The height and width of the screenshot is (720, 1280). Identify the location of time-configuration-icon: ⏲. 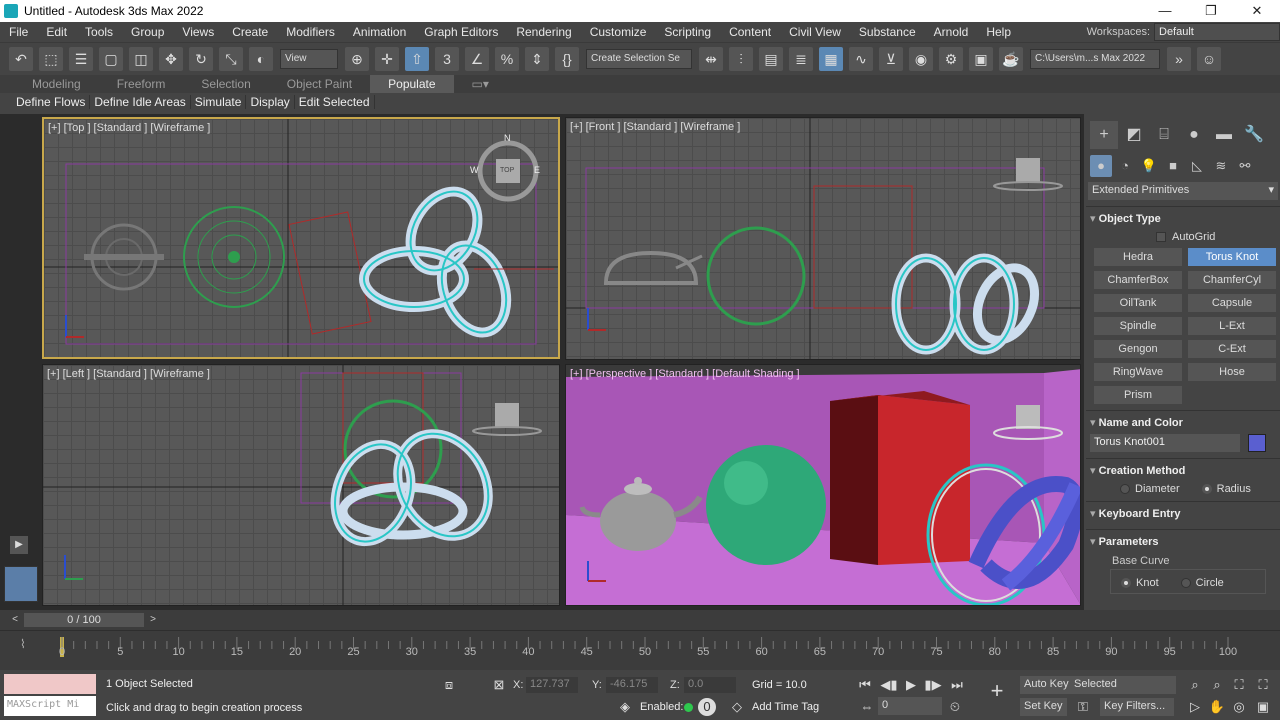
(955, 707).